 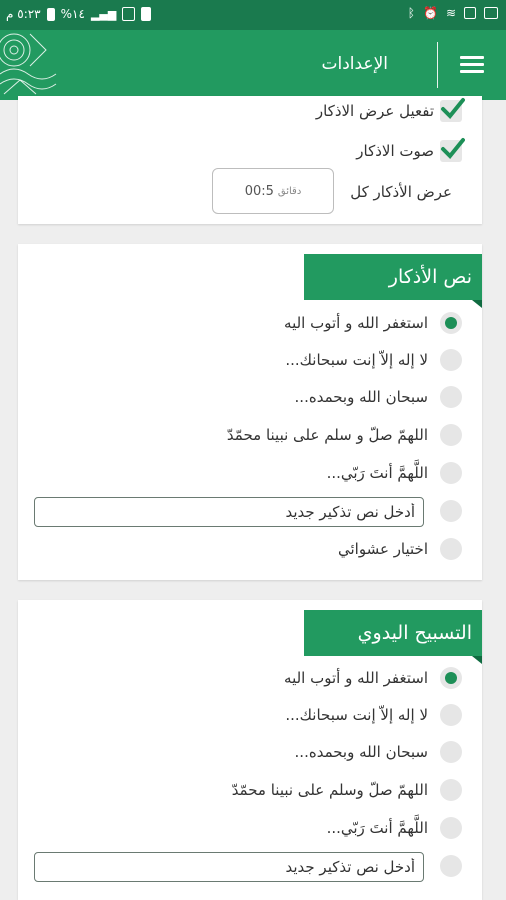 I want to click on azkar-text-header: نص الأذكار, so click(x=393, y=281).